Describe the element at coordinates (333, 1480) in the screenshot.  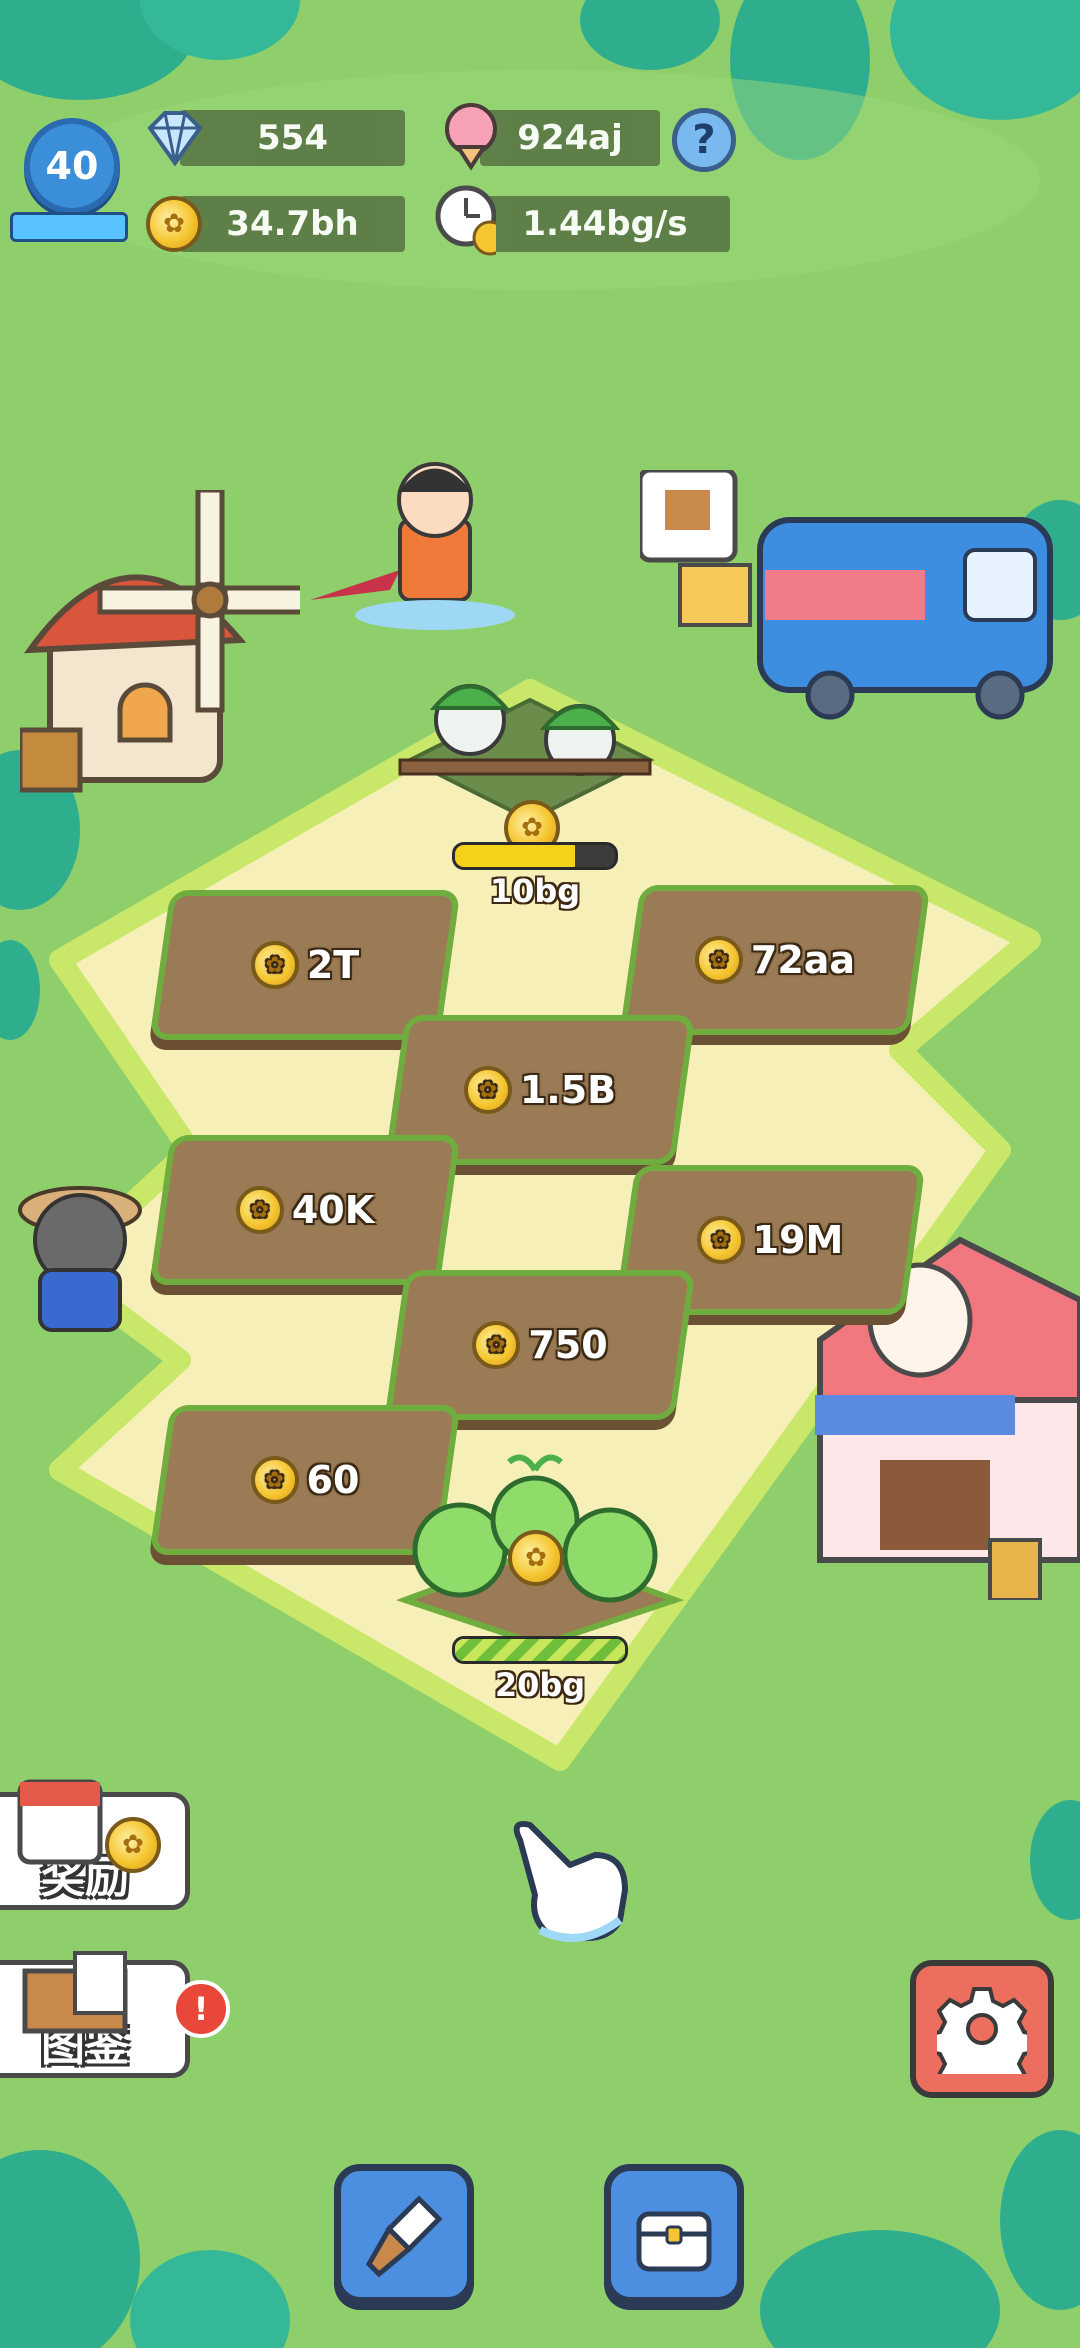
I see `plot-cost: 60` at that location.